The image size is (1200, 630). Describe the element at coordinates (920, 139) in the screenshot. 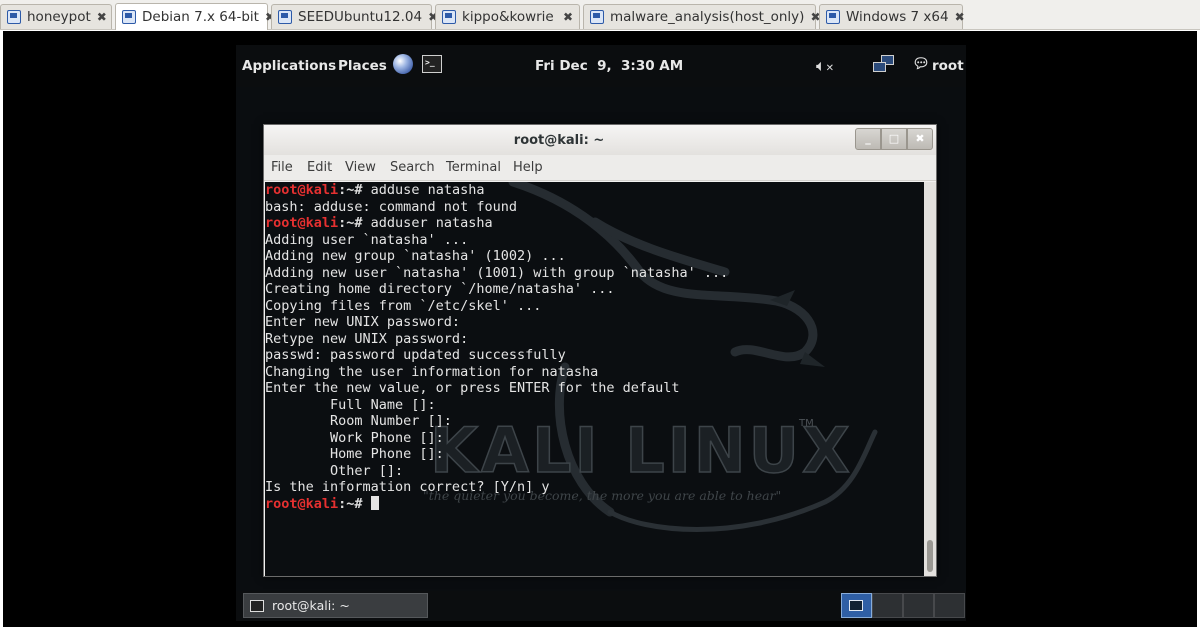

I see `close-button: ✖` at that location.